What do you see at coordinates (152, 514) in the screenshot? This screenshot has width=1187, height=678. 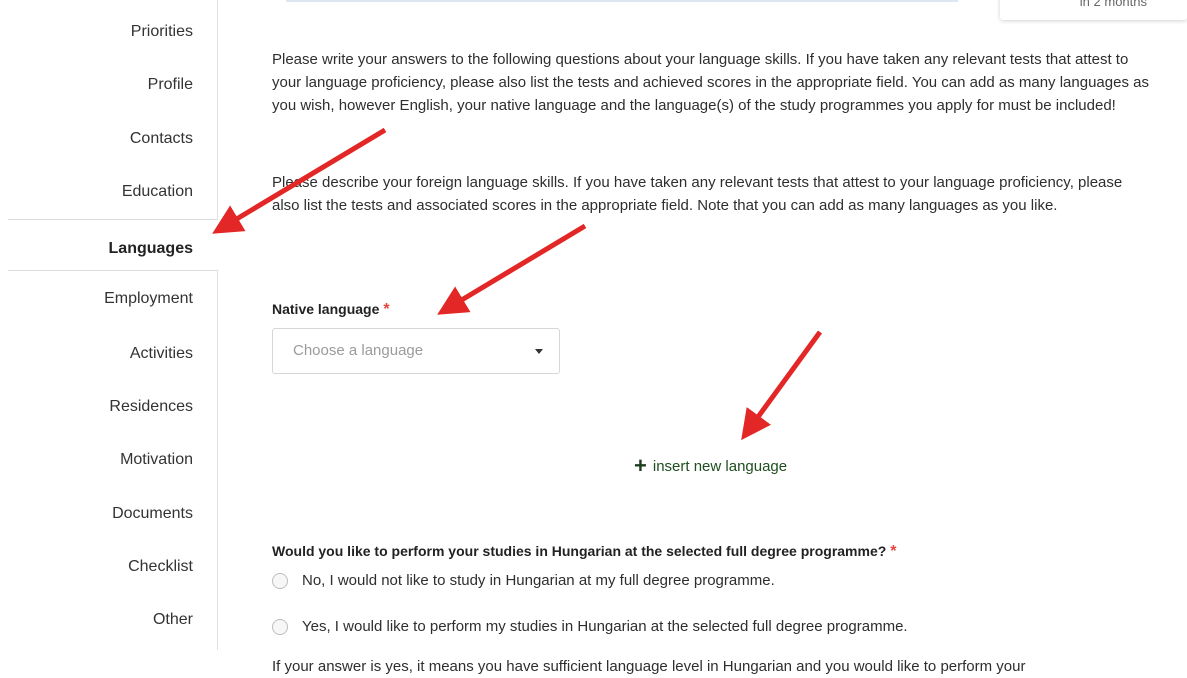 I see `sidebar-item-documents: Documents` at bounding box center [152, 514].